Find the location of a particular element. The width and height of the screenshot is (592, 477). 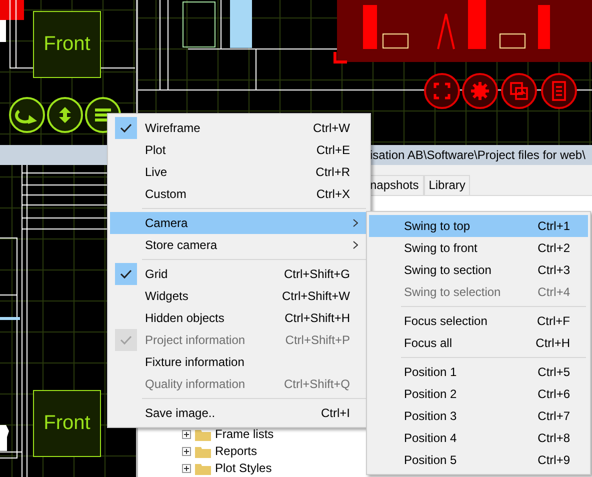

fullscreen-icon is located at coordinates (442, 91).